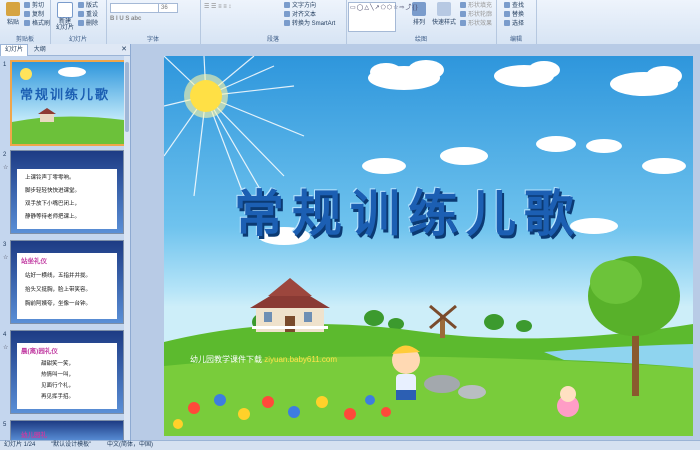 Image resolution: width=700 pixels, height=450 pixels. What do you see at coordinates (476, 6) in the screenshot?
I see `shape-fill-button: 形状填充` at bounding box center [476, 6].